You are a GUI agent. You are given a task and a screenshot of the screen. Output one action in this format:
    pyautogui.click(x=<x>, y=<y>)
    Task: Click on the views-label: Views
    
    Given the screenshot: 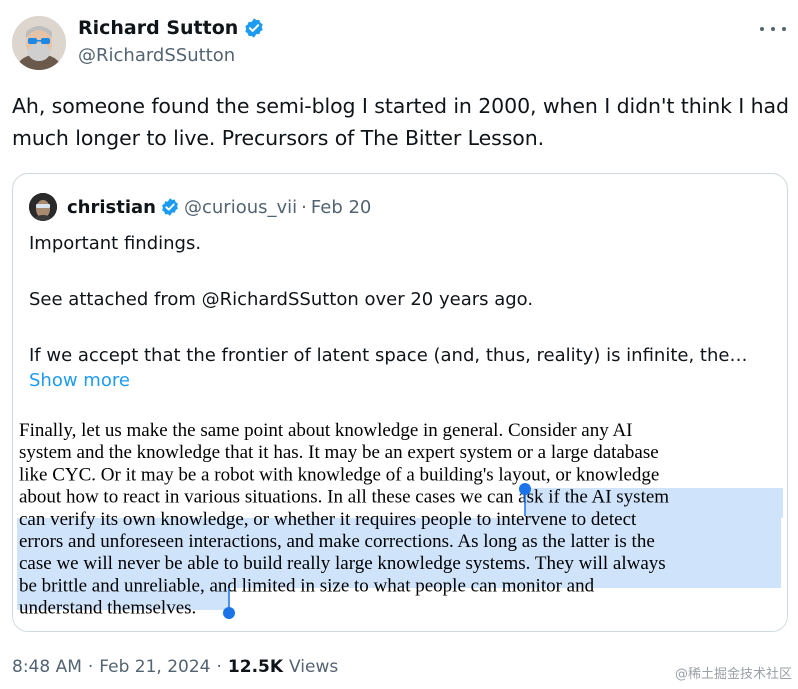 What is the action you would take?
    pyautogui.click(x=314, y=667)
    